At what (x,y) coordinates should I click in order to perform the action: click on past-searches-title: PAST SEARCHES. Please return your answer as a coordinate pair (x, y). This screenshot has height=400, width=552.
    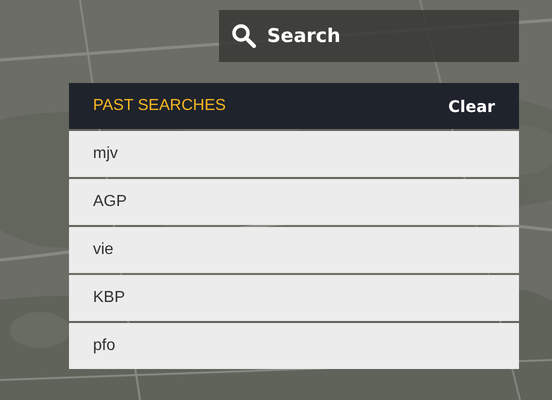
    Looking at the image, I should click on (159, 106).